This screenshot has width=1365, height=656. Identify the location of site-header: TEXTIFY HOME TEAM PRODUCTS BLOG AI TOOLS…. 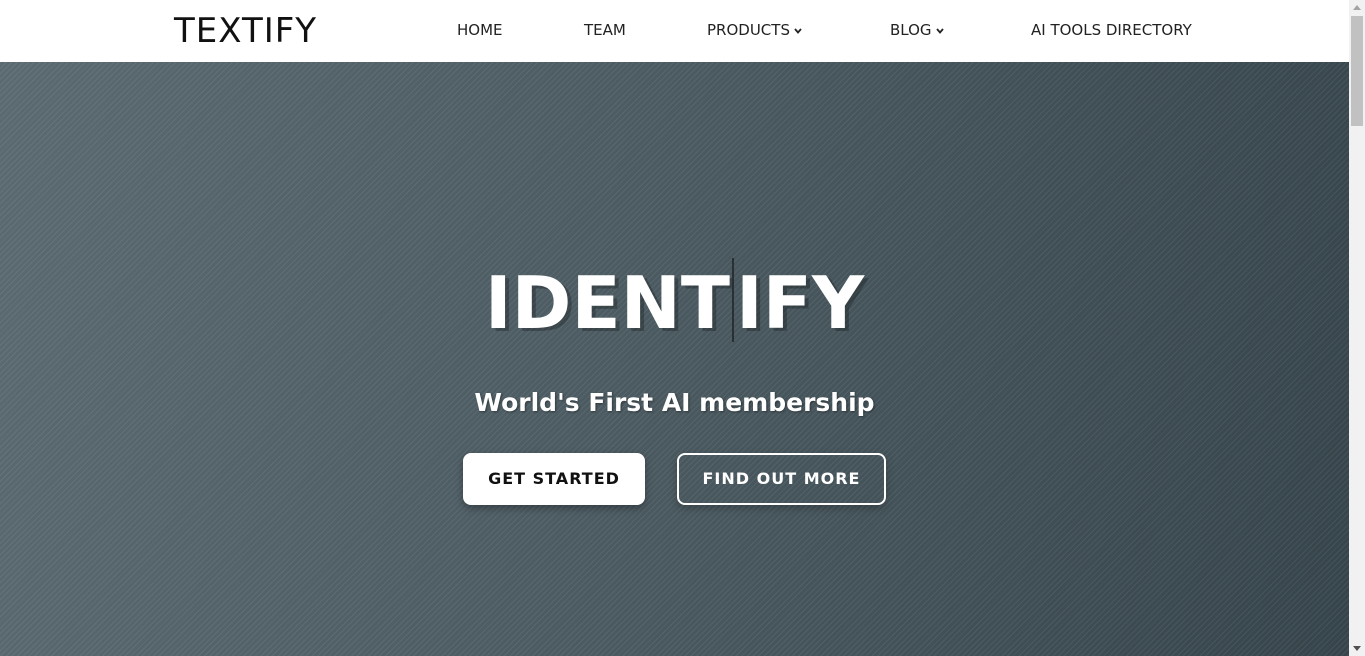
(674, 31).